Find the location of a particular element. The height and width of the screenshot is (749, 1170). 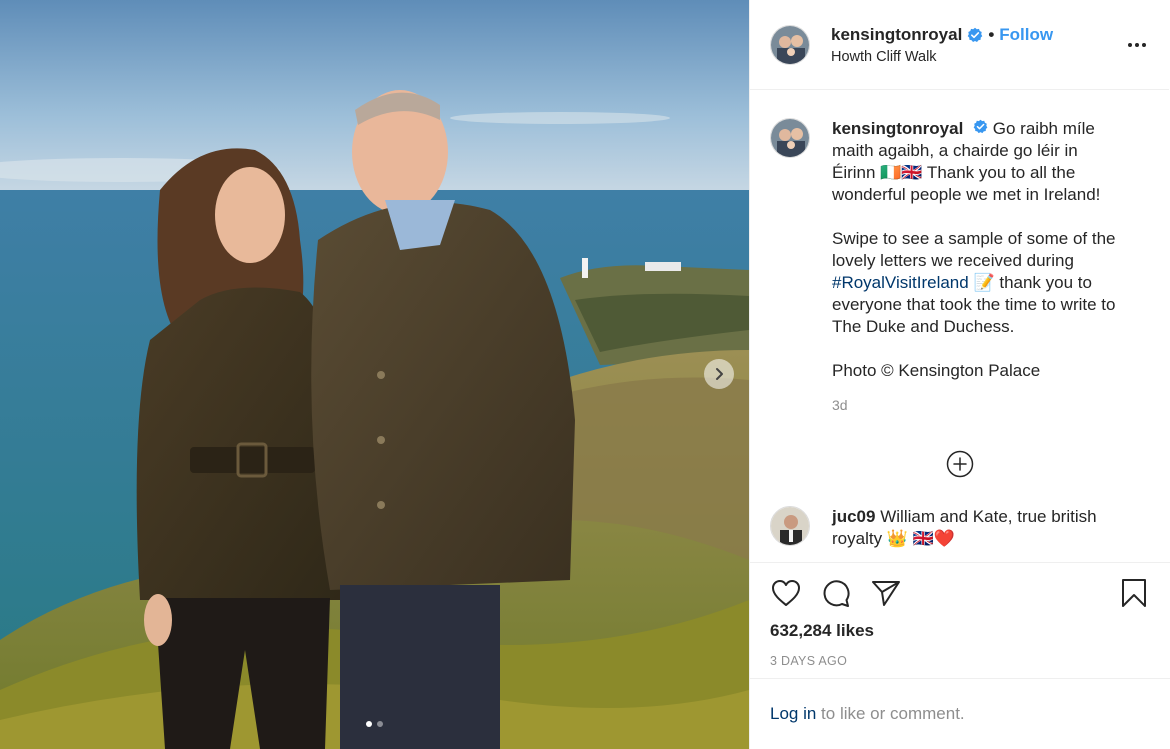

chevron-right-icon is located at coordinates (719, 374).